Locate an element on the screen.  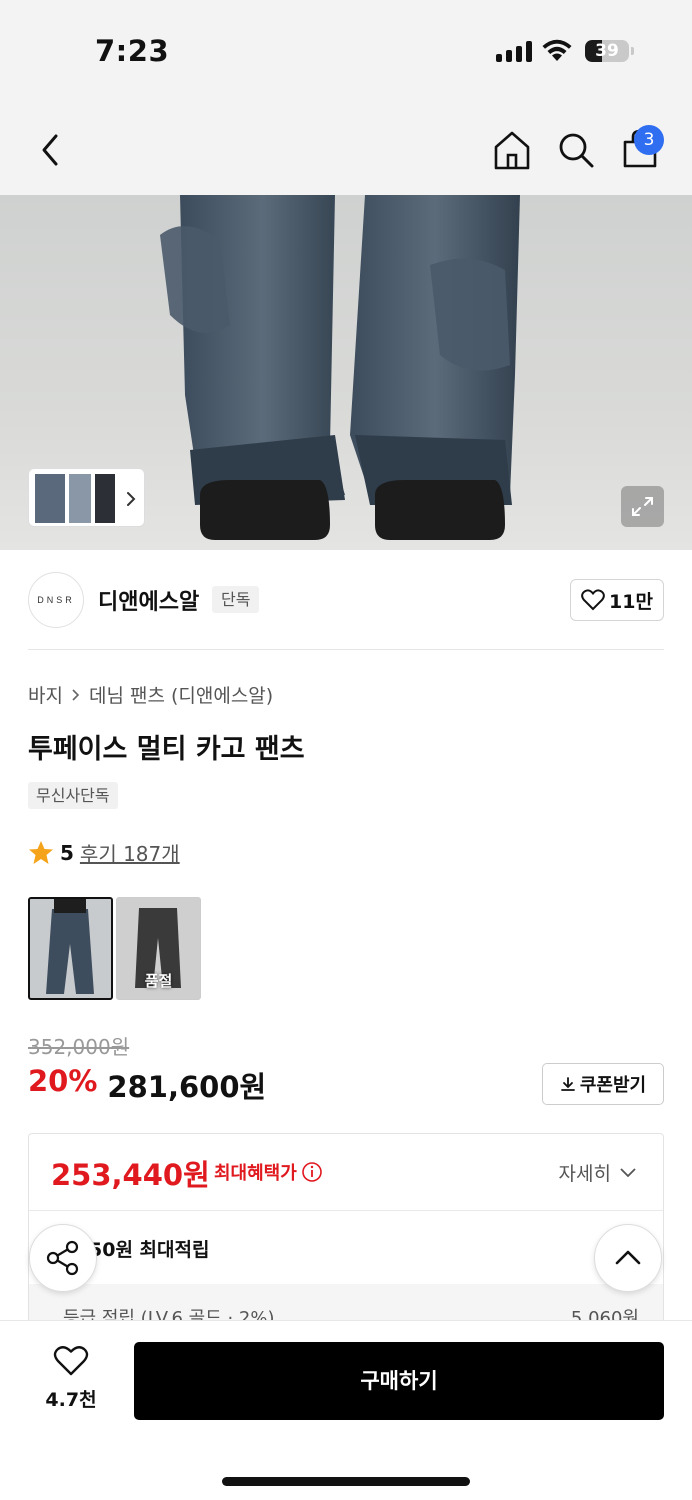
exclusive-badge: 단독 is located at coordinates (236, 599).